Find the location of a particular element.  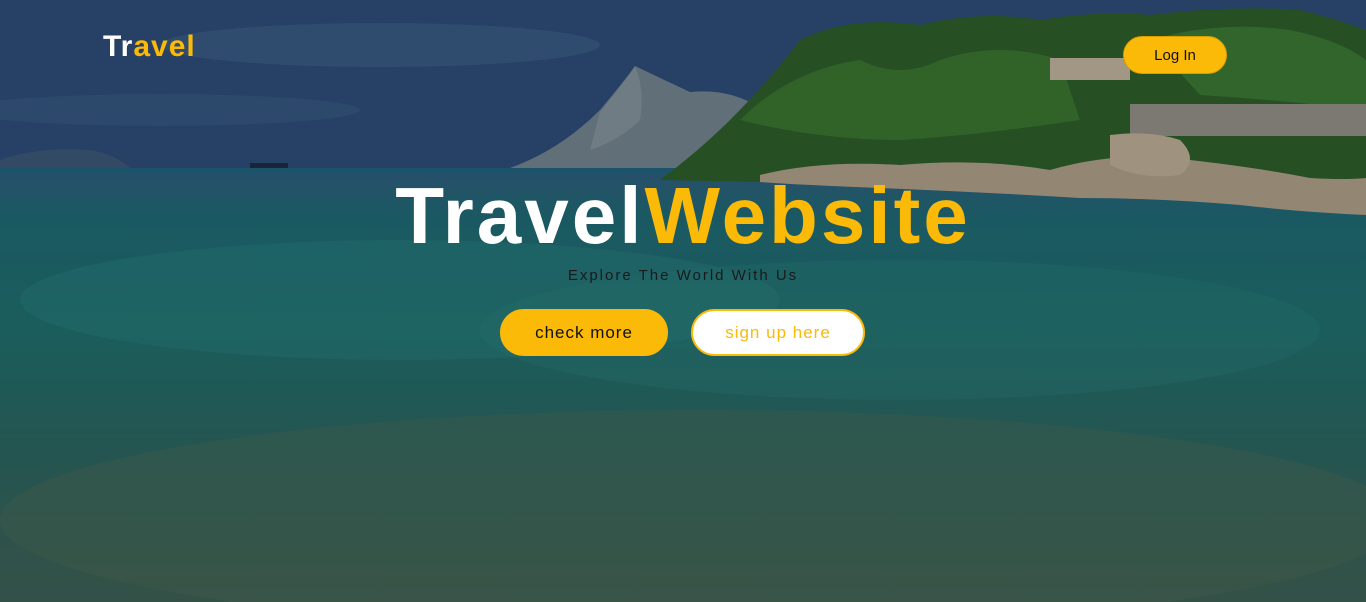

logo-part-yellow: avel is located at coordinates (164, 46).